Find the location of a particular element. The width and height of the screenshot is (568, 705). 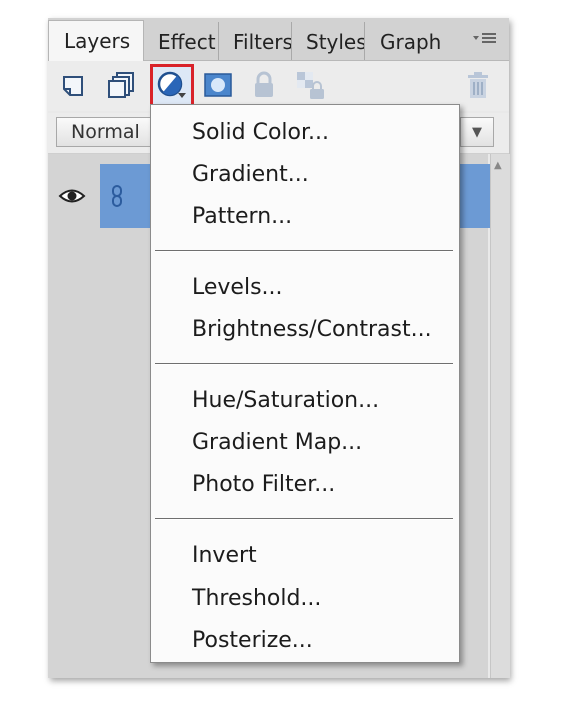

scroll-up-icon: ▲ is located at coordinates (498, 165).